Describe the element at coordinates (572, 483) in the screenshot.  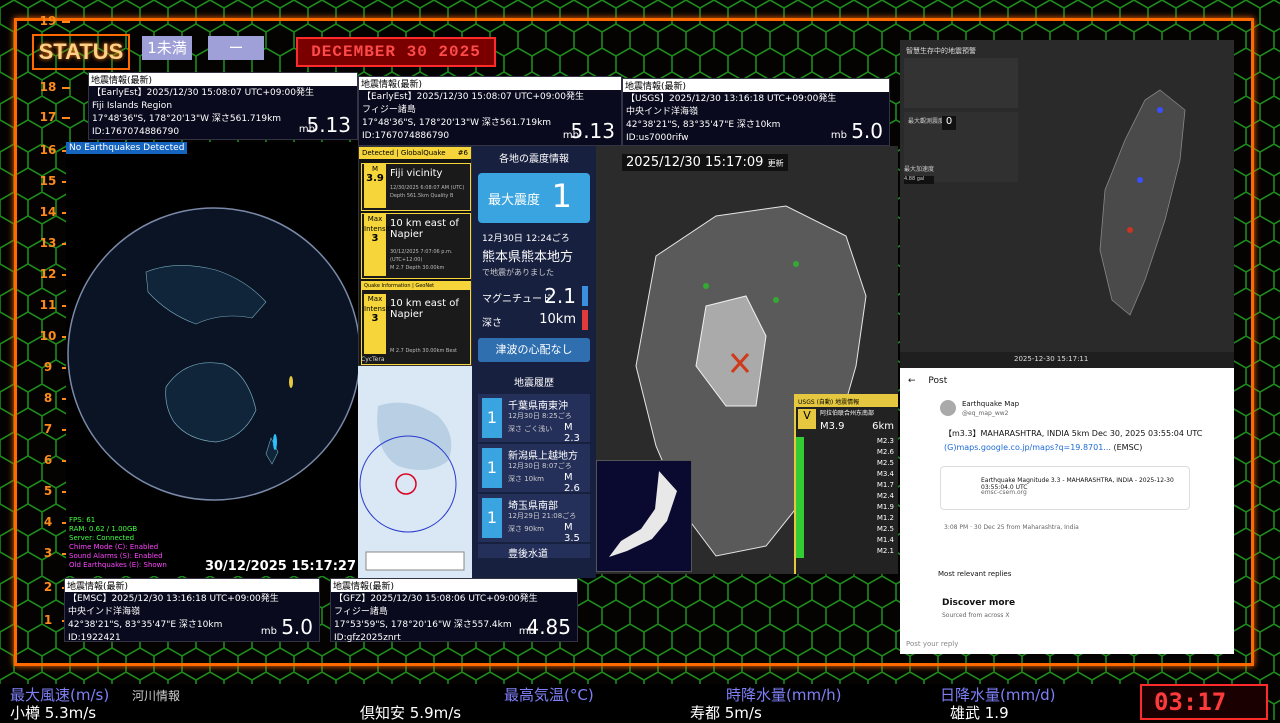
I see `history-mag: M 2.6` at that location.